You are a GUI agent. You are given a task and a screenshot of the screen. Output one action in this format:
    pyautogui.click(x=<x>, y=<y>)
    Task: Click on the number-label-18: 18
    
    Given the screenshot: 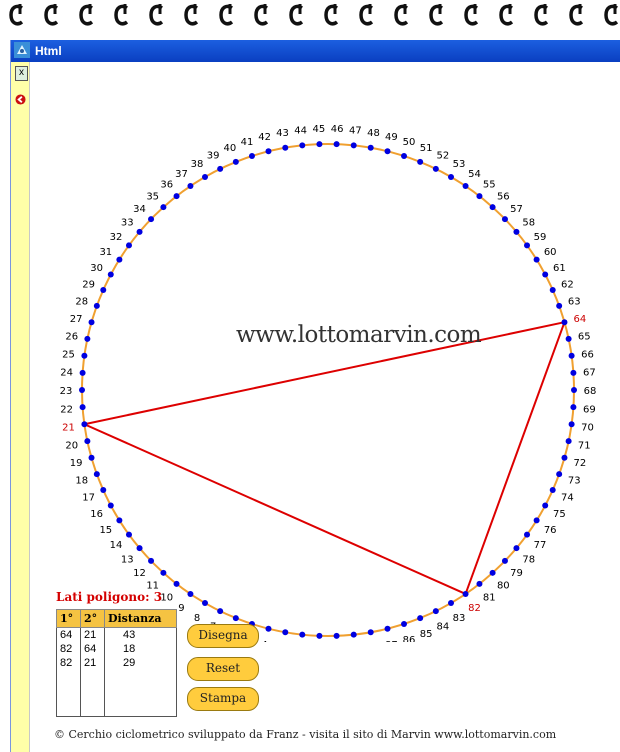 What is the action you would take?
    pyautogui.click(x=81, y=481)
    